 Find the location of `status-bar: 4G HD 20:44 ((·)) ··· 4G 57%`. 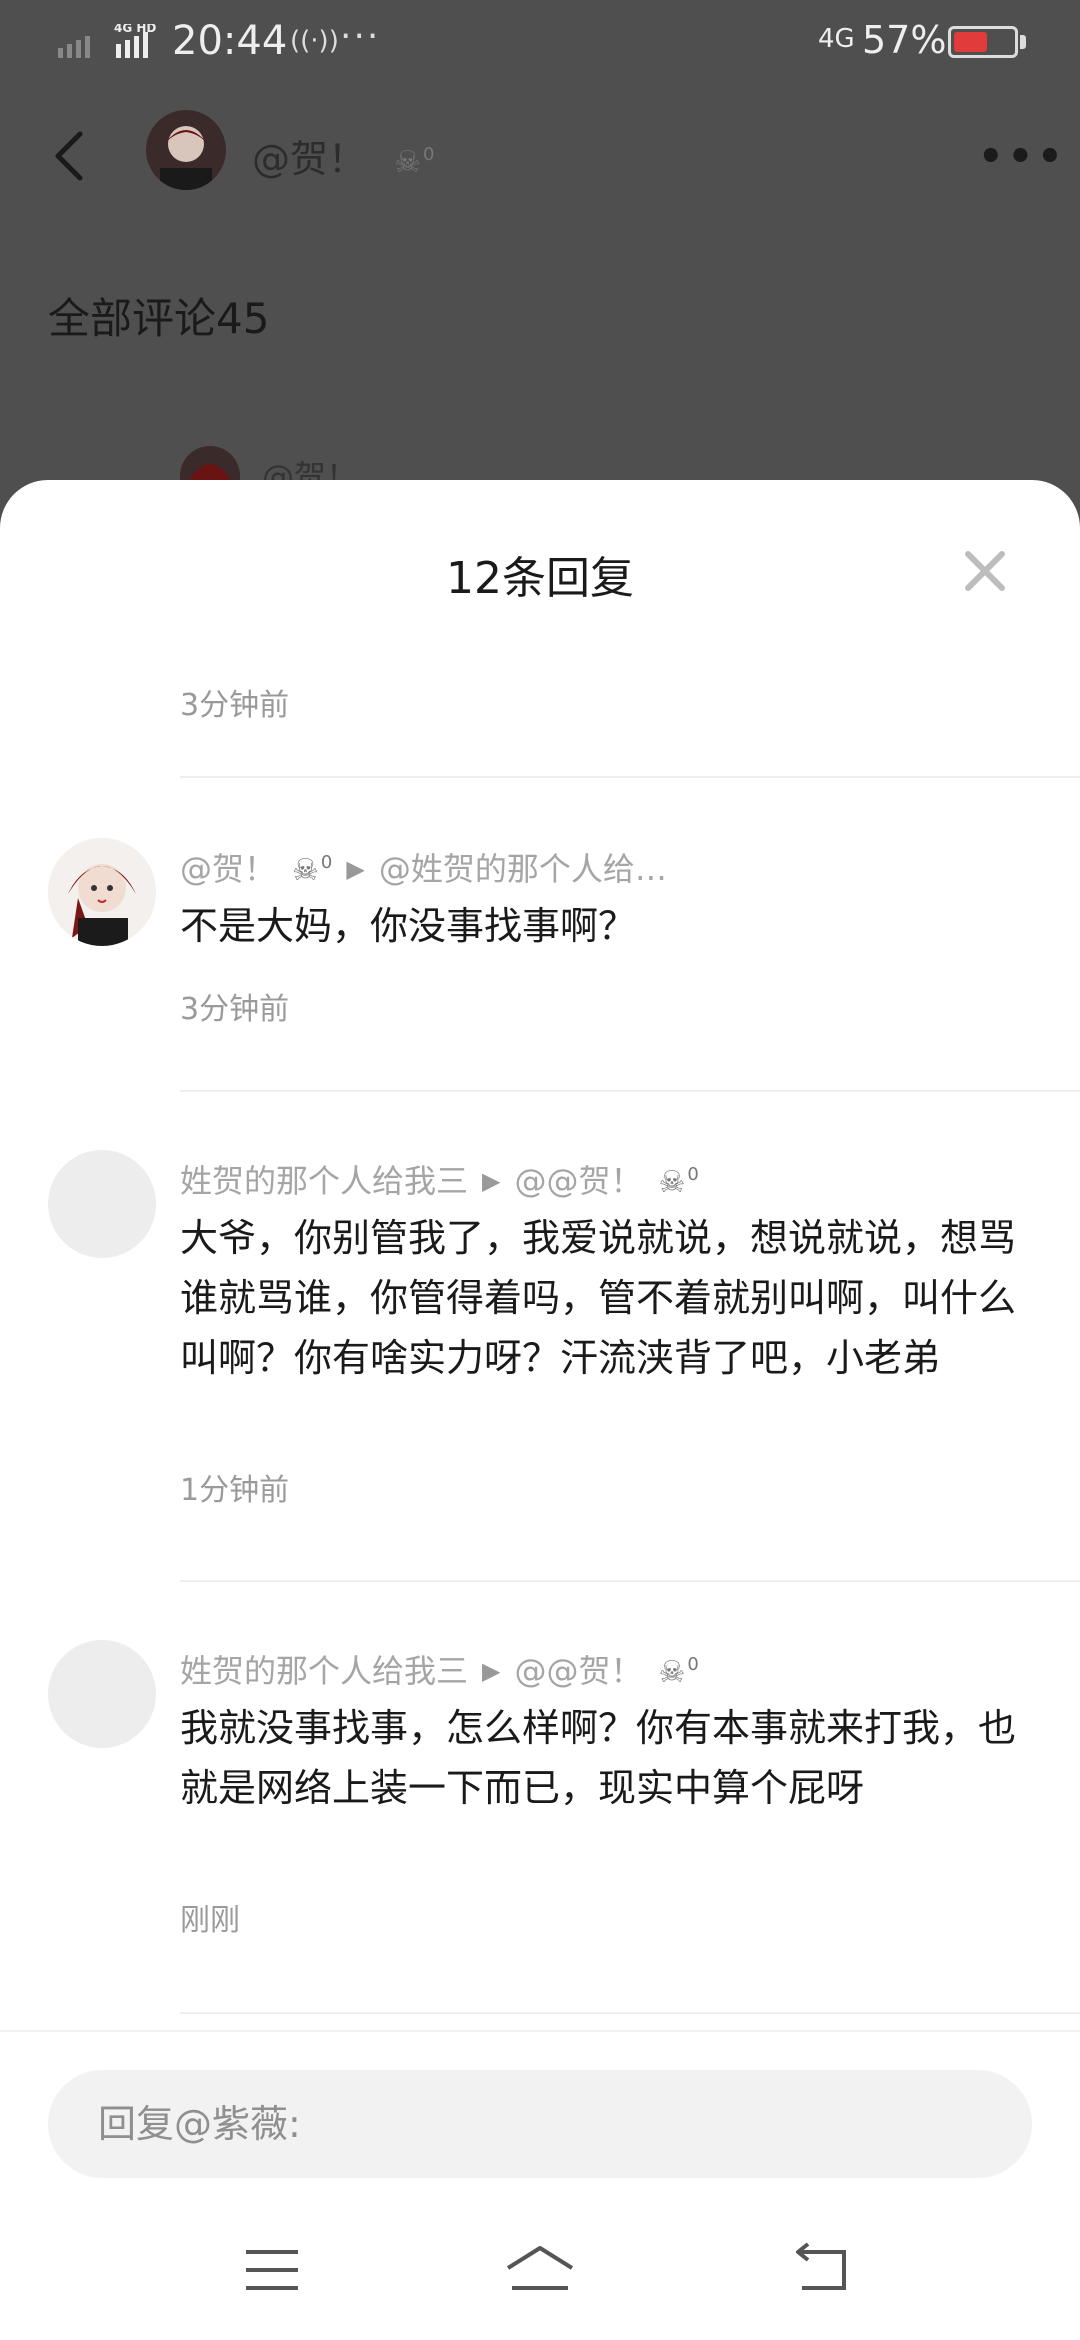

status-bar: 4G HD 20:44 ((·)) ··· 4G 57% is located at coordinates (540, 45).